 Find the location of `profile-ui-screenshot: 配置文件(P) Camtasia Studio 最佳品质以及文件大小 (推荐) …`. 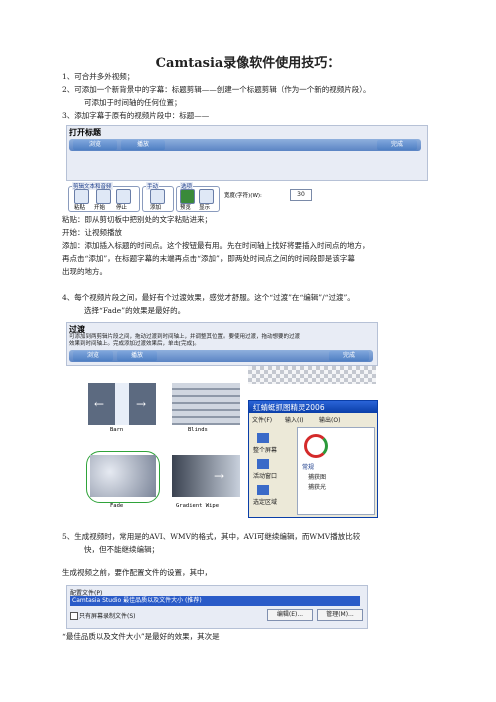

profile-ui-screenshot: 配置文件(P) Camtasia Studio 最佳品质以及文件大小 (推荐) … is located at coordinates (217, 607).